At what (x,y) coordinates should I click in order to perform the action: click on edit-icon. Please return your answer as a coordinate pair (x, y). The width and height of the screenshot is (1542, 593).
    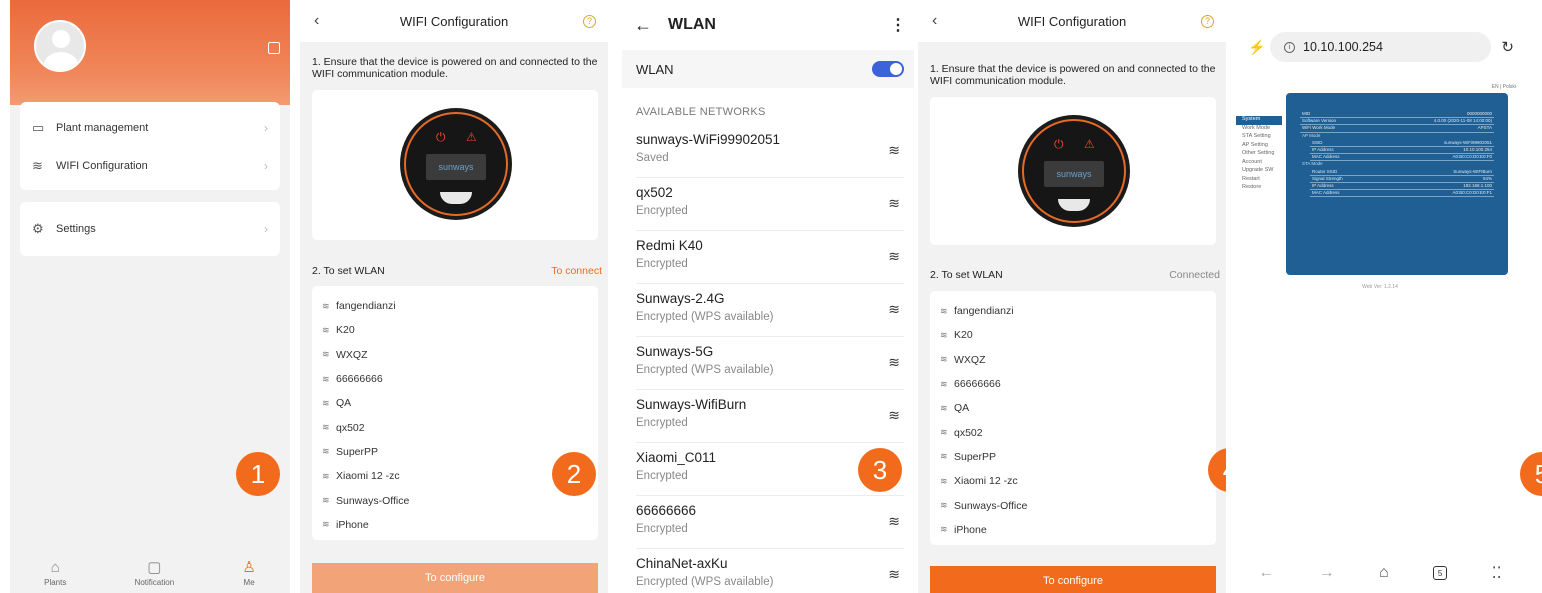
    Looking at the image, I should click on (274, 48).